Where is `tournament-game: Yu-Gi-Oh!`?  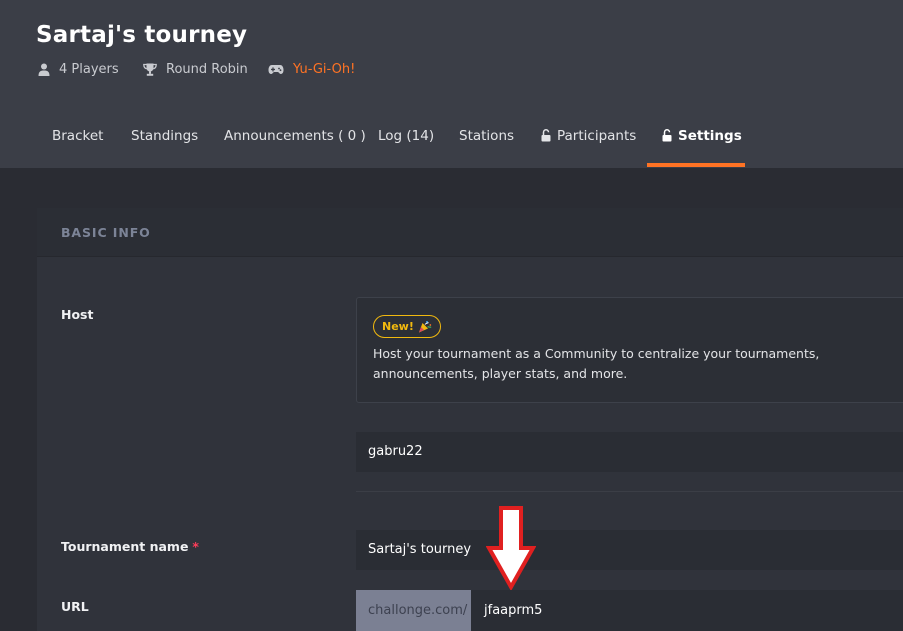 tournament-game: Yu-Gi-Oh! is located at coordinates (311, 69).